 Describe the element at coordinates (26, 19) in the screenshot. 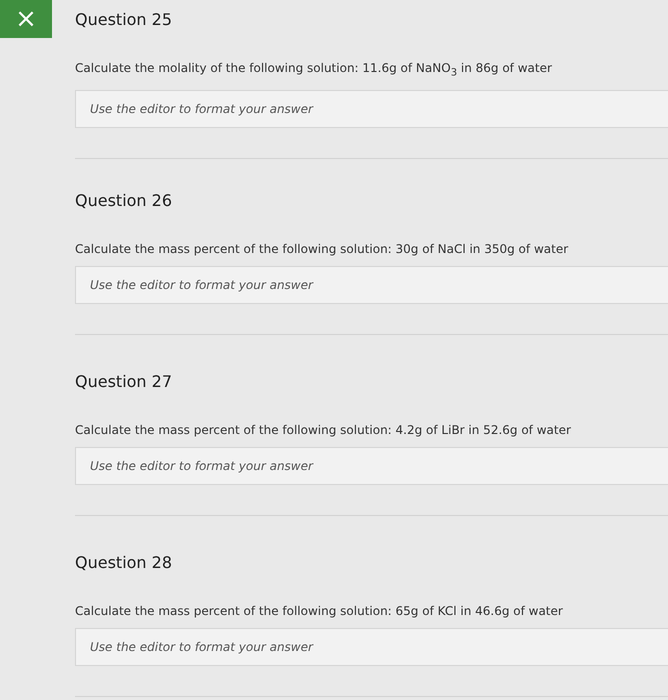

I see `close-button: ×` at that location.